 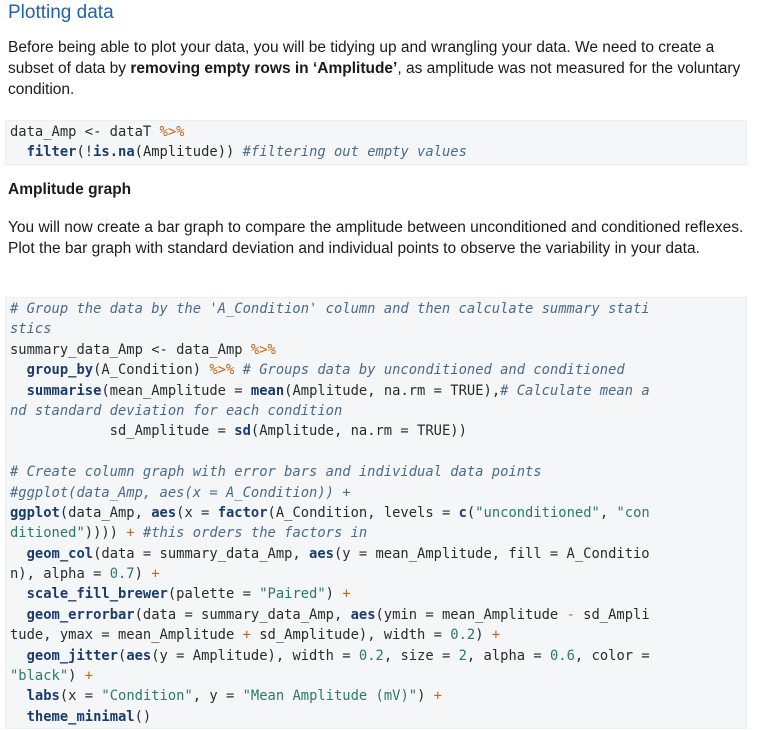 What do you see at coordinates (570, 614) in the screenshot?
I see `code-token: -` at bounding box center [570, 614].